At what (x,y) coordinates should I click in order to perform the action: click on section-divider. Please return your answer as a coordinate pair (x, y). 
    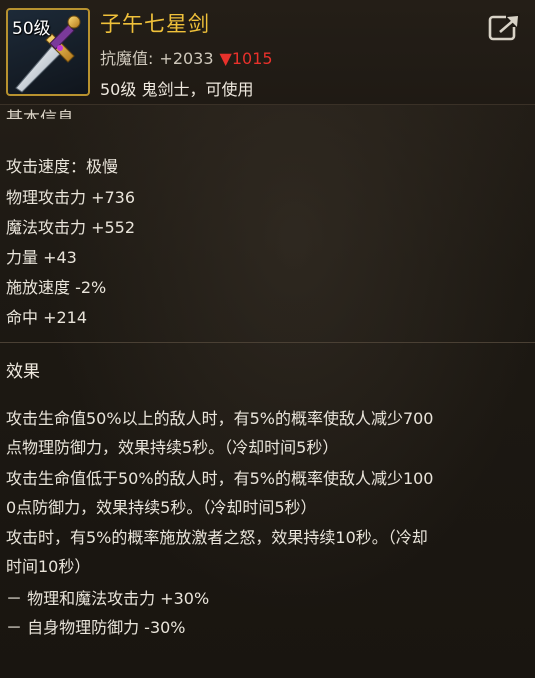
    Looking at the image, I should click on (267, 342).